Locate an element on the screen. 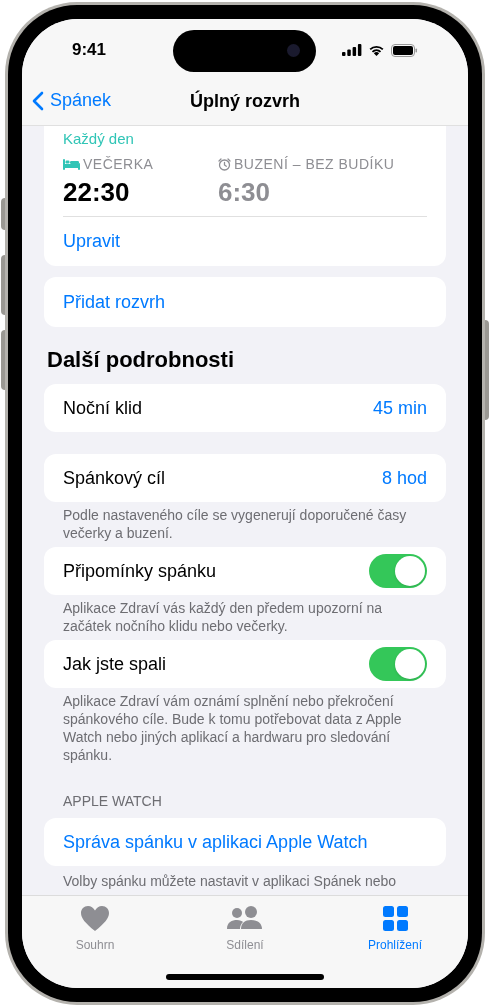 This screenshot has height=1008, width=489. section-header: APPLE WATCH is located at coordinates (112, 801).